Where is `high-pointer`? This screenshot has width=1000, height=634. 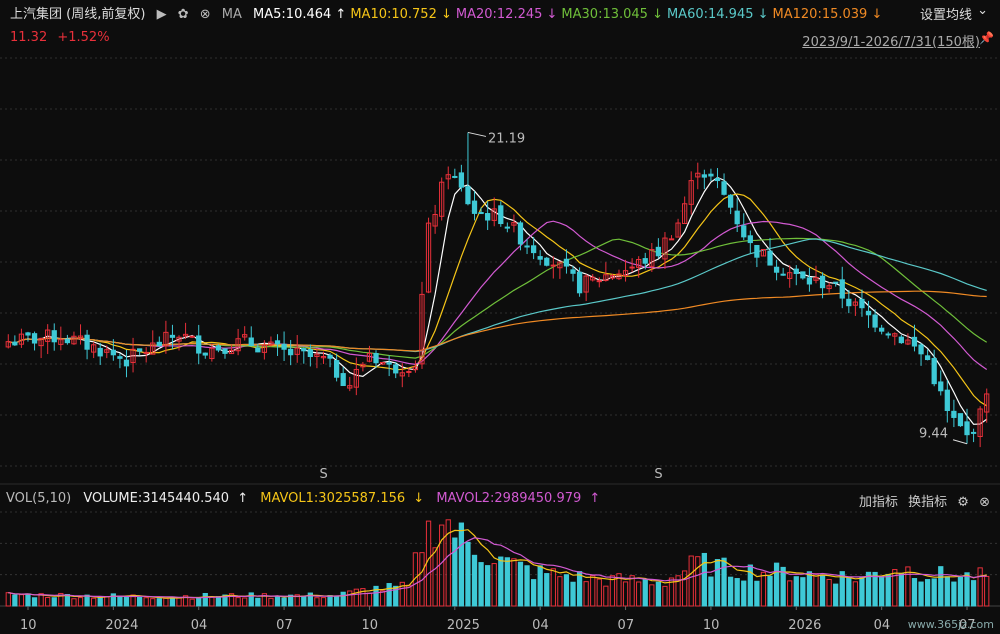 high-pointer is located at coordinates (477, 134).